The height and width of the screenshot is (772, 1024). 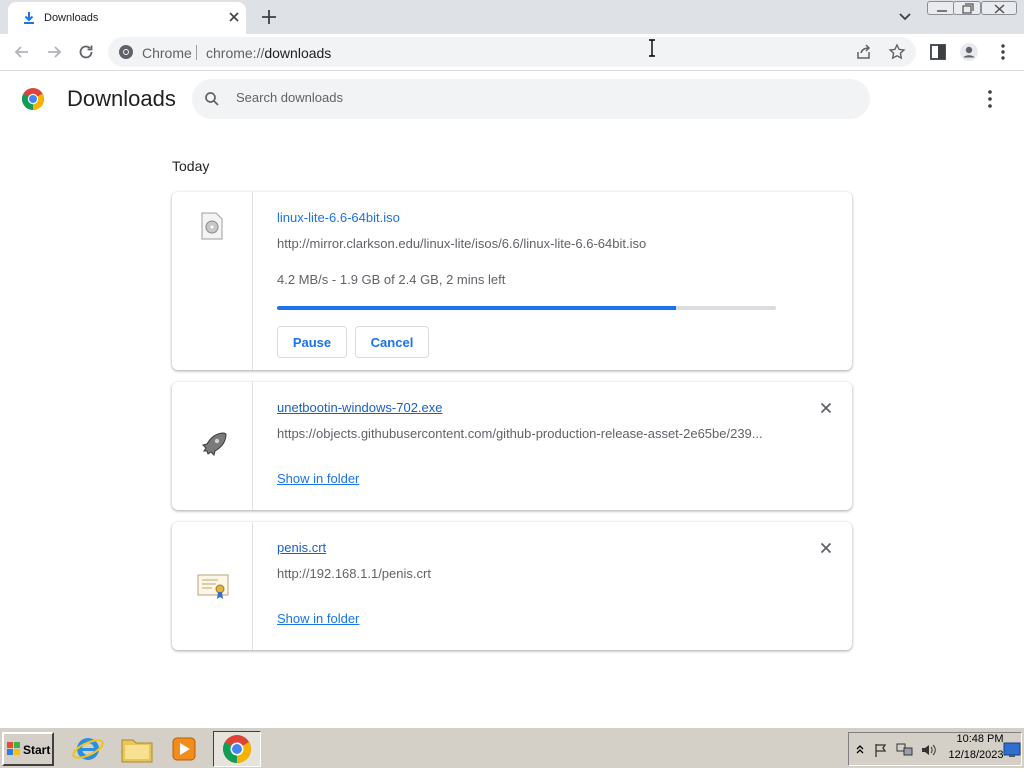 I want to click on tab-close-icon, so click(x=234, y=17).